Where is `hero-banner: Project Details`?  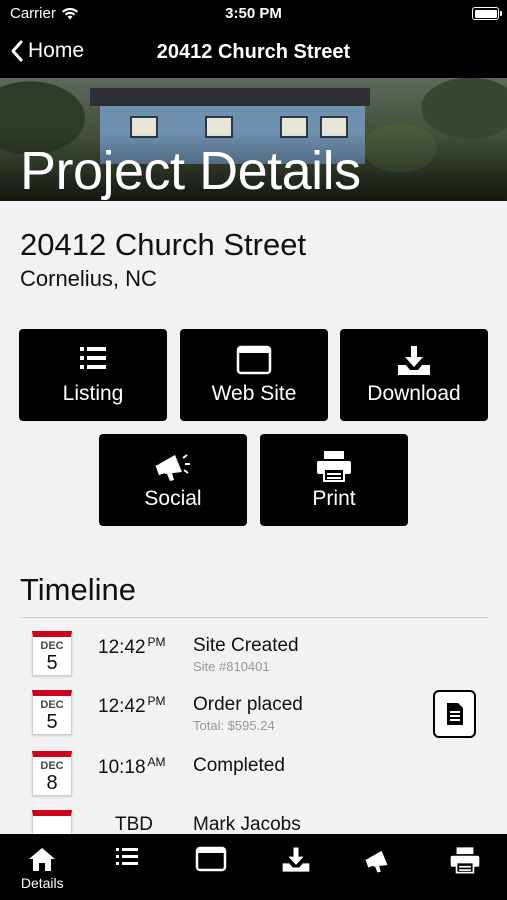
hero-banner: Project Details is located at coordinates (253, 139).